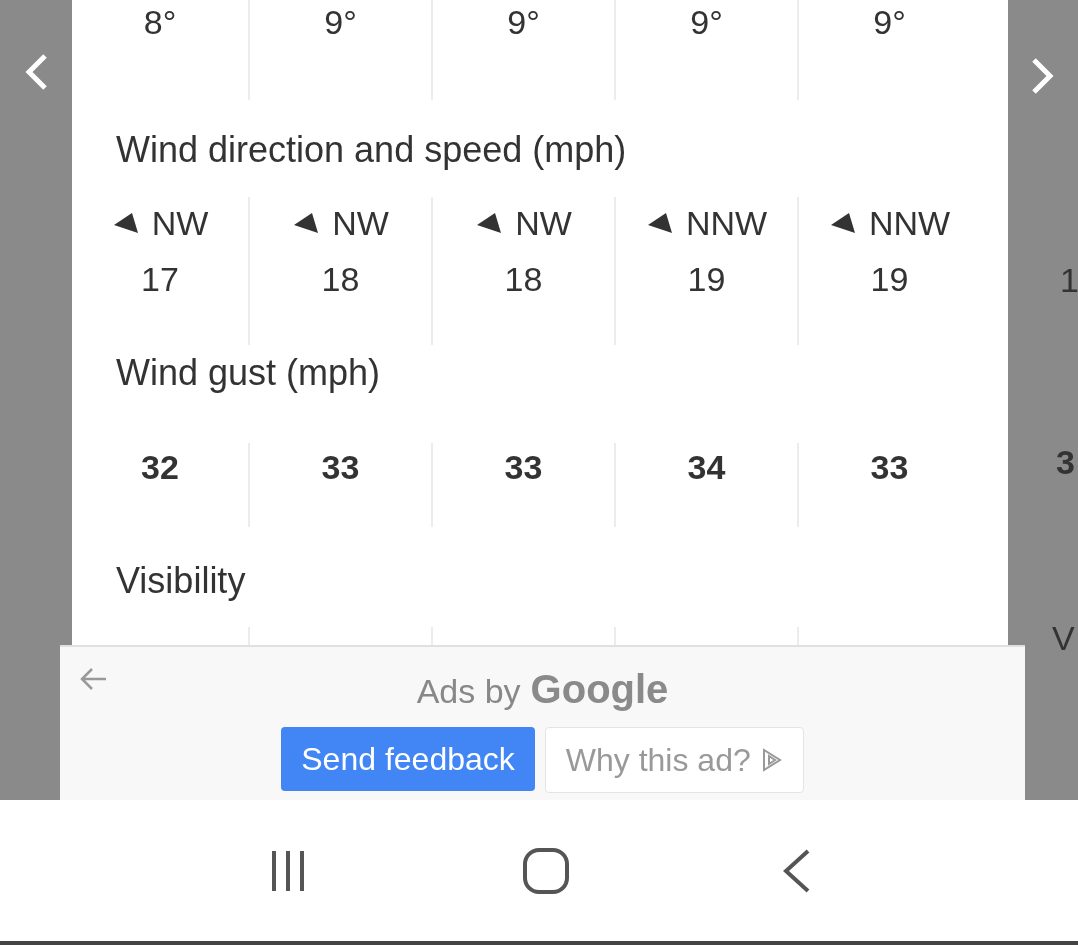  I want to click on wind-gust: 32, so click(160, 467).